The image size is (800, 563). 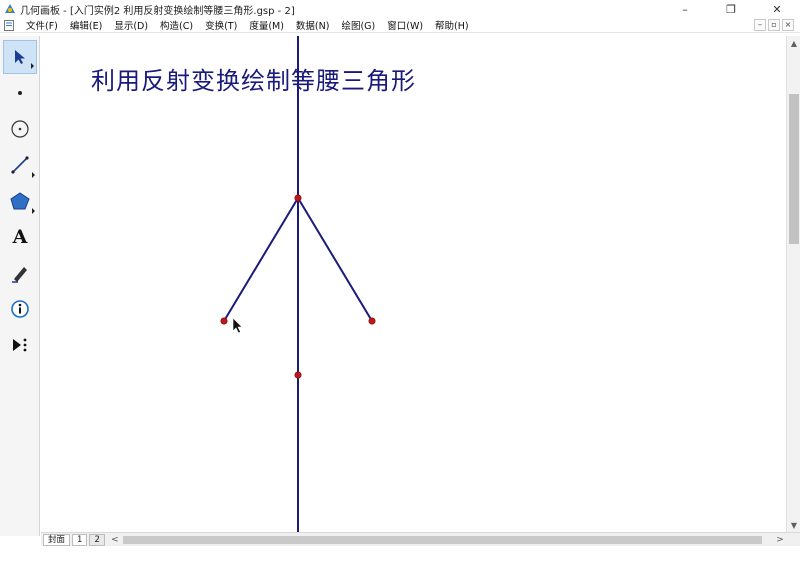 I want to click on right-point, so click(x=372, y=321).